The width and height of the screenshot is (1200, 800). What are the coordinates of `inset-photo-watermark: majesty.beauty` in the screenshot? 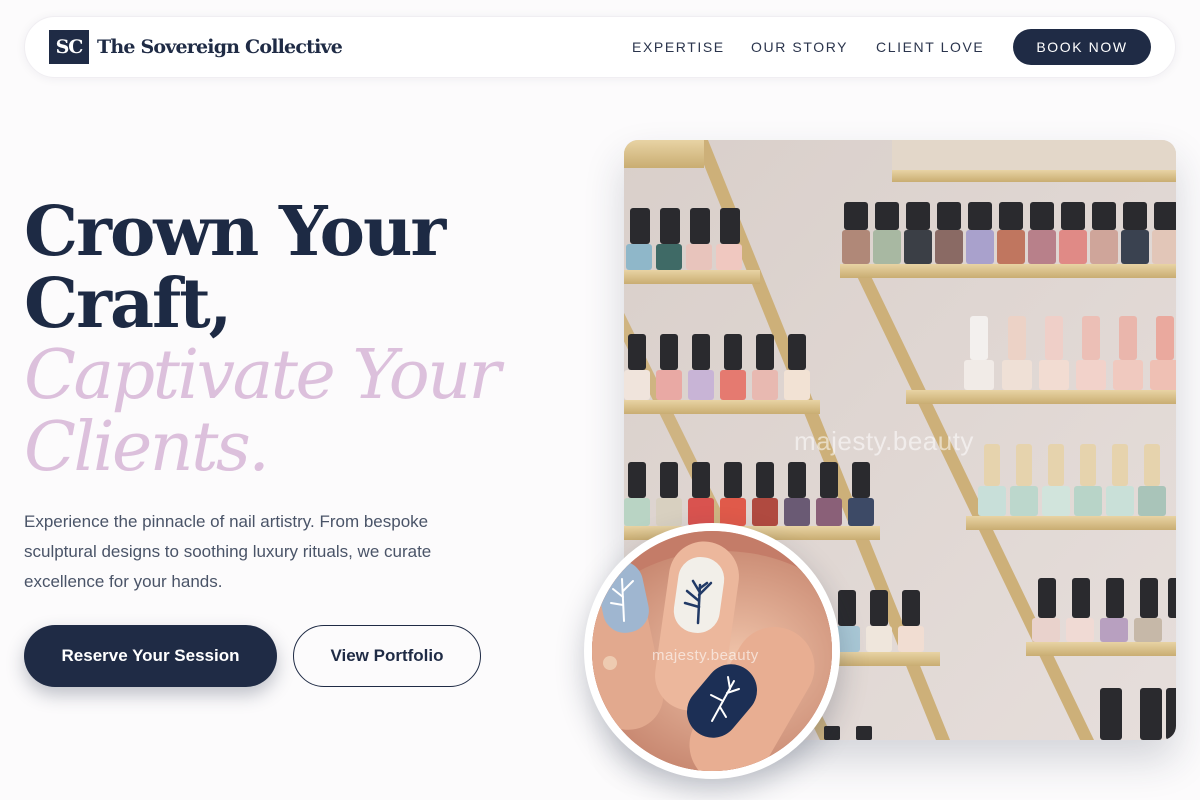 It's located at (705, 655).